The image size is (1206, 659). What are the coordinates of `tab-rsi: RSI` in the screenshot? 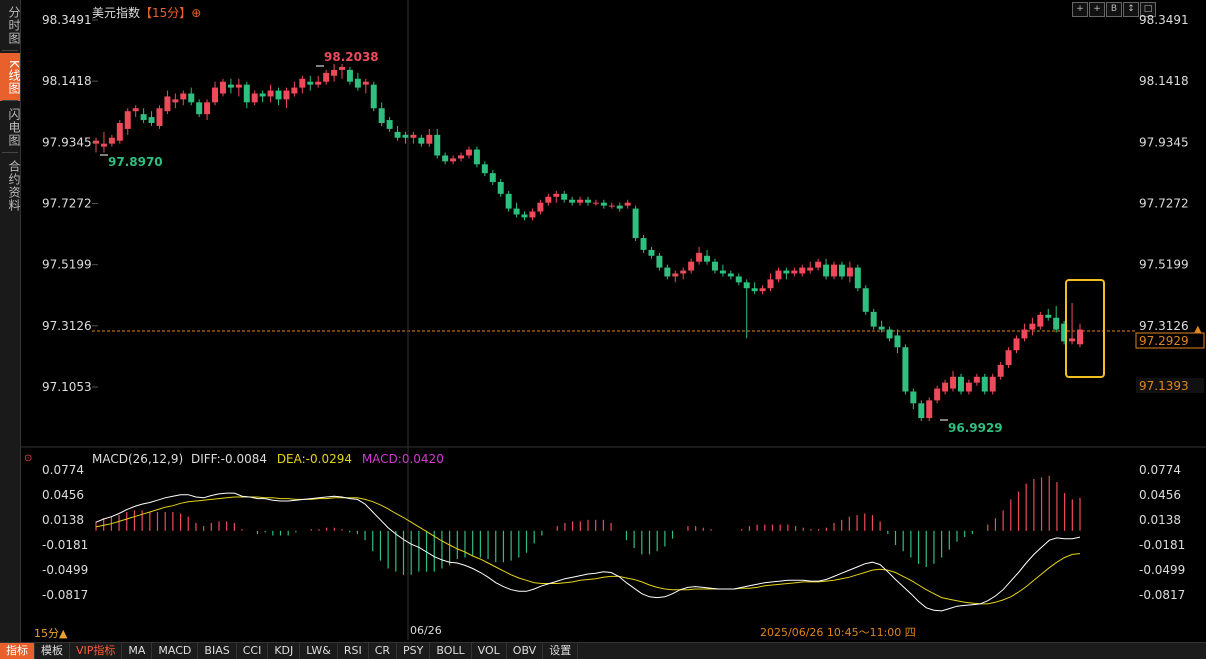 It's located at (353, 651).